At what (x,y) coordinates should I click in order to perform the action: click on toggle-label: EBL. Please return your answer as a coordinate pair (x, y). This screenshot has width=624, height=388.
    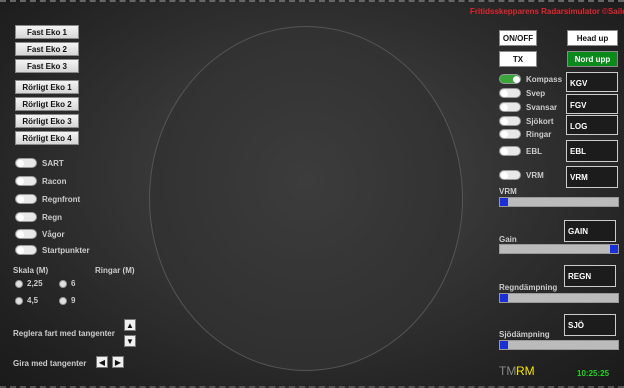
    Looking at the image, I should click on (534, 151).